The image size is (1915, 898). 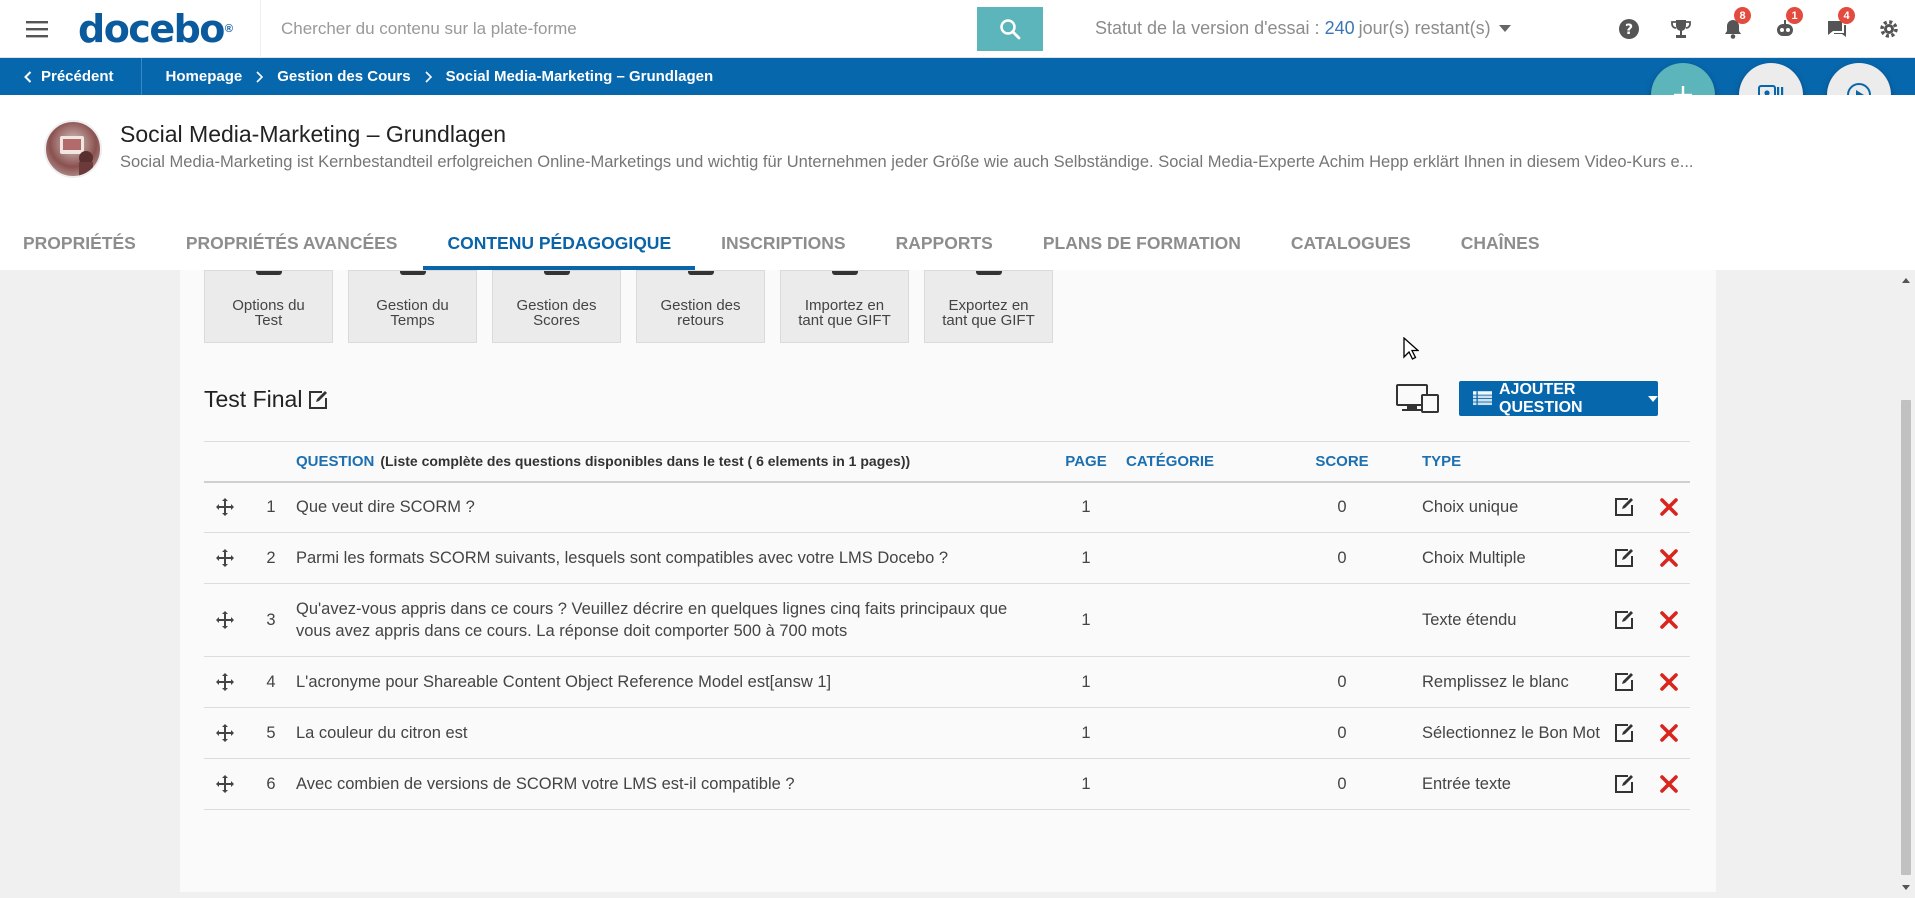 I want to click on breadcrumb-current-course: Social Media-Marketing – Grundlagen, so click(x=580, y=76).